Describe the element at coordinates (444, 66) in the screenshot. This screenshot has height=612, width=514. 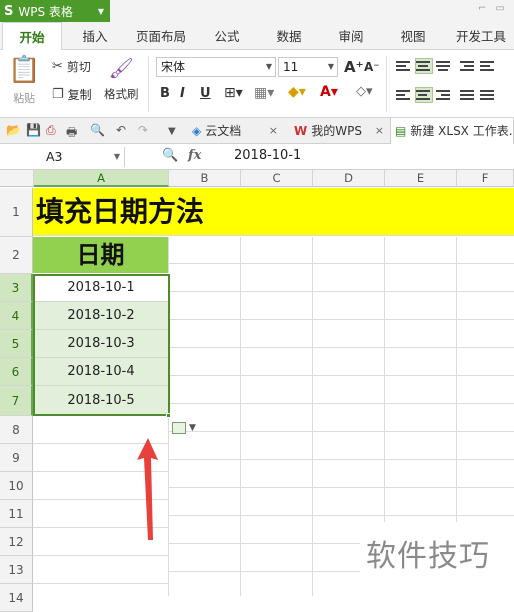
I see `align-bottom-icon` at that location.